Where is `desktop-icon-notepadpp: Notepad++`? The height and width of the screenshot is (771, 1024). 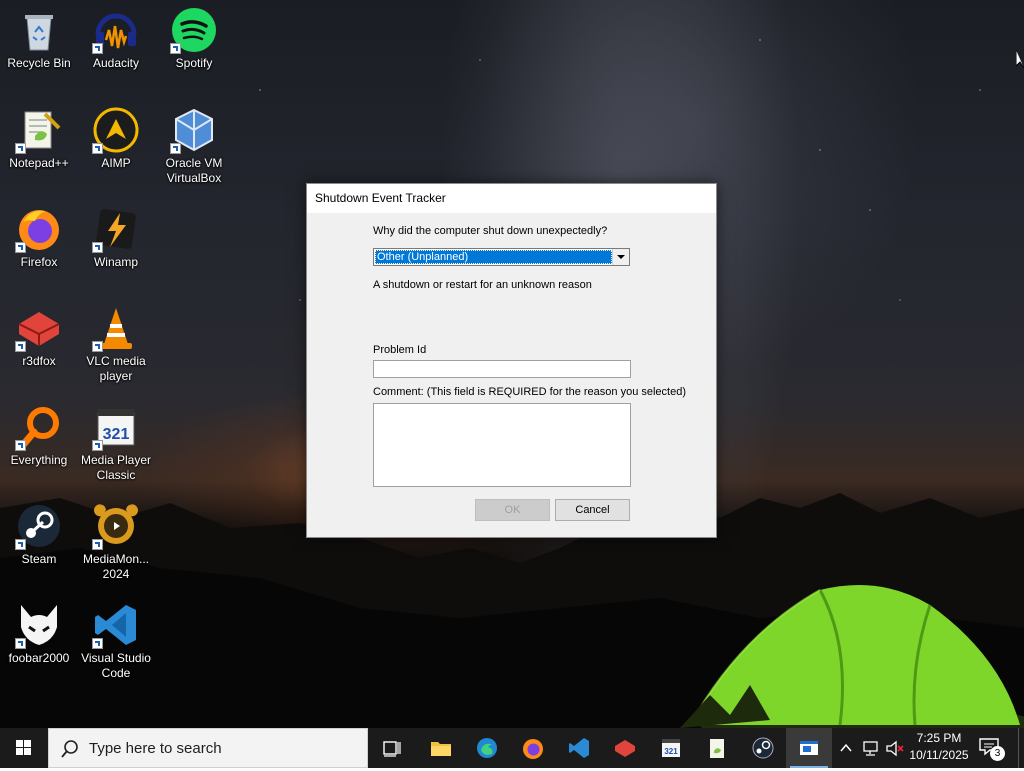
desktop-icon-notepadpp: Notepad++ is located at coordinates (39, 138).